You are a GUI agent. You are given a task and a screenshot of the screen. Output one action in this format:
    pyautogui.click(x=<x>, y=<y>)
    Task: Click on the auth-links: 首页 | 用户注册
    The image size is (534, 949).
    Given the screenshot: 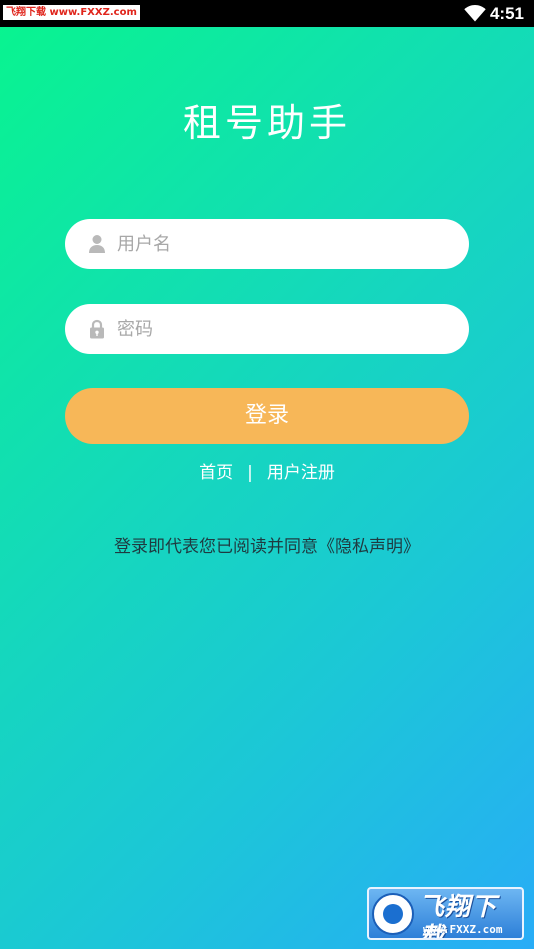 What is the action you would take?
    pyautogui.click(x=267, y=473)
    